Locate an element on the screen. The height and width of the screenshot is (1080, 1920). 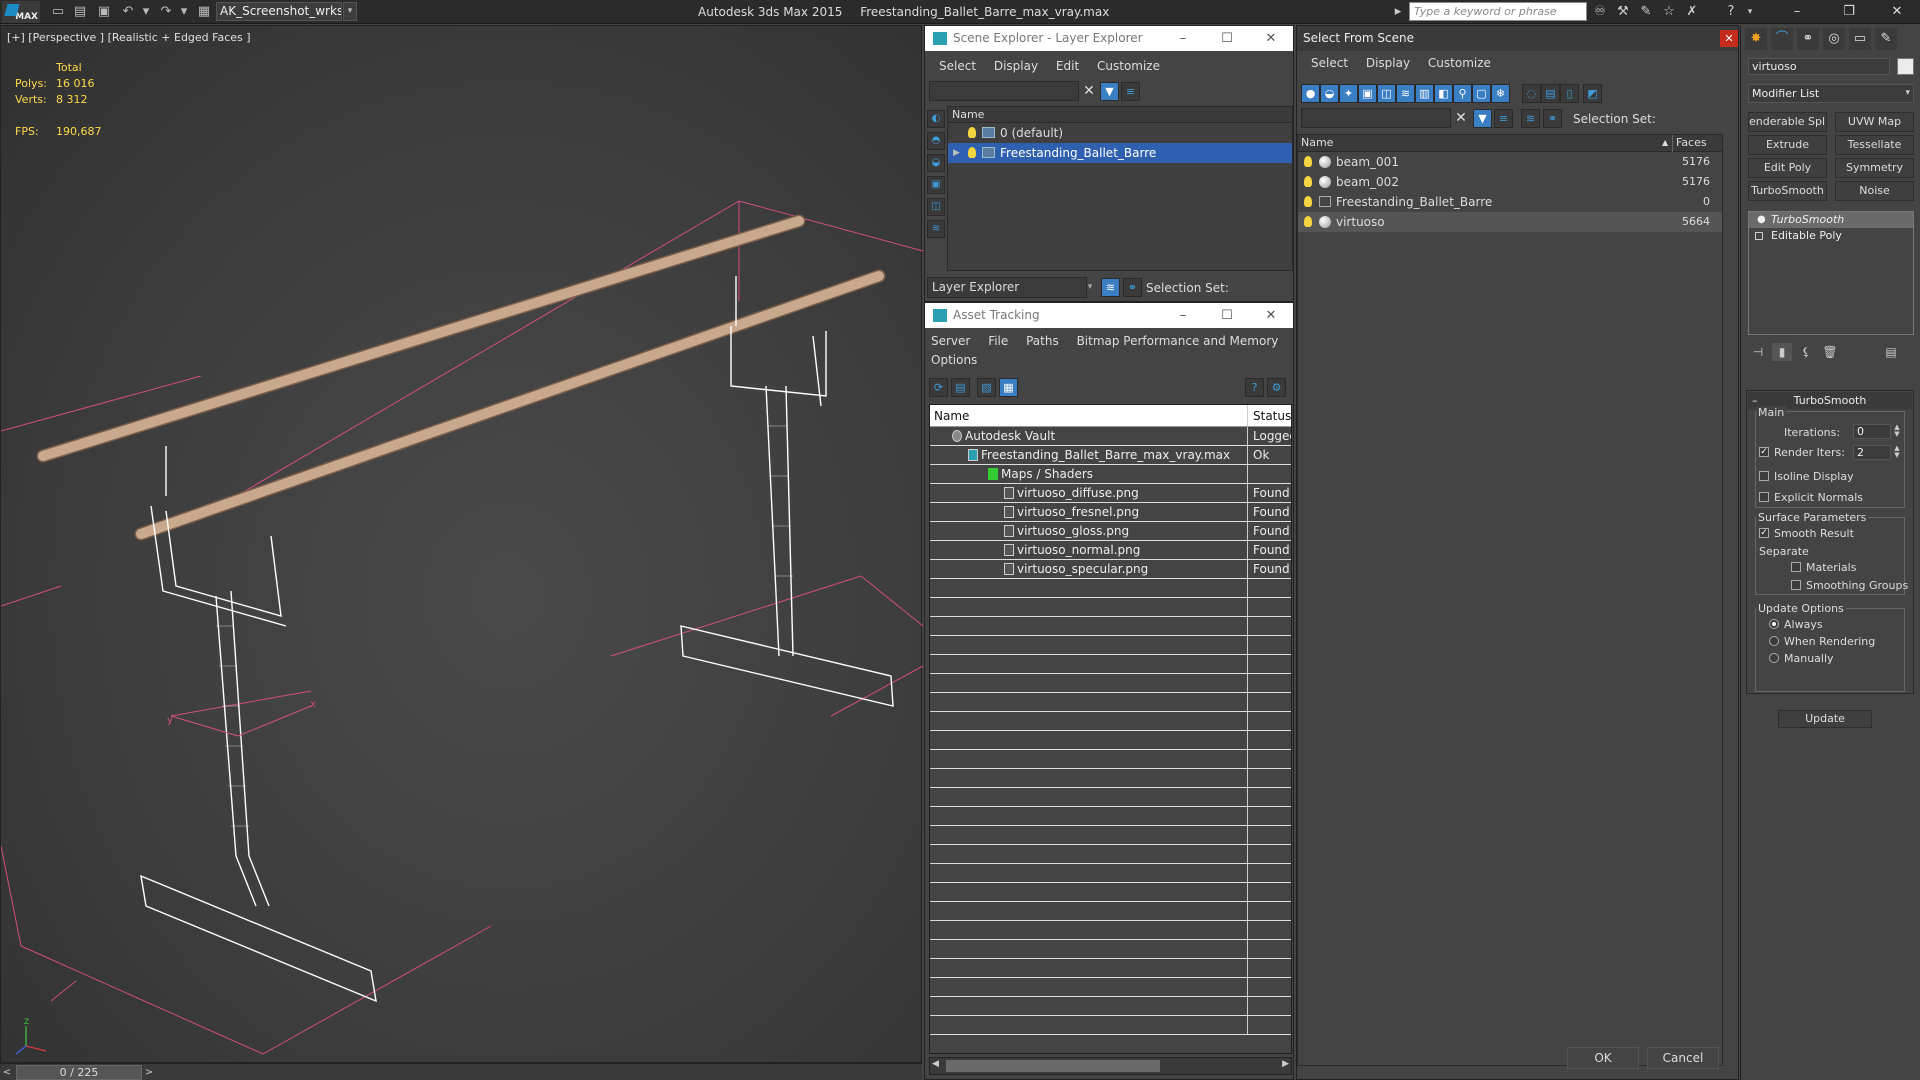
faces-column-header: Faces is located at coordinates (1689, 143).